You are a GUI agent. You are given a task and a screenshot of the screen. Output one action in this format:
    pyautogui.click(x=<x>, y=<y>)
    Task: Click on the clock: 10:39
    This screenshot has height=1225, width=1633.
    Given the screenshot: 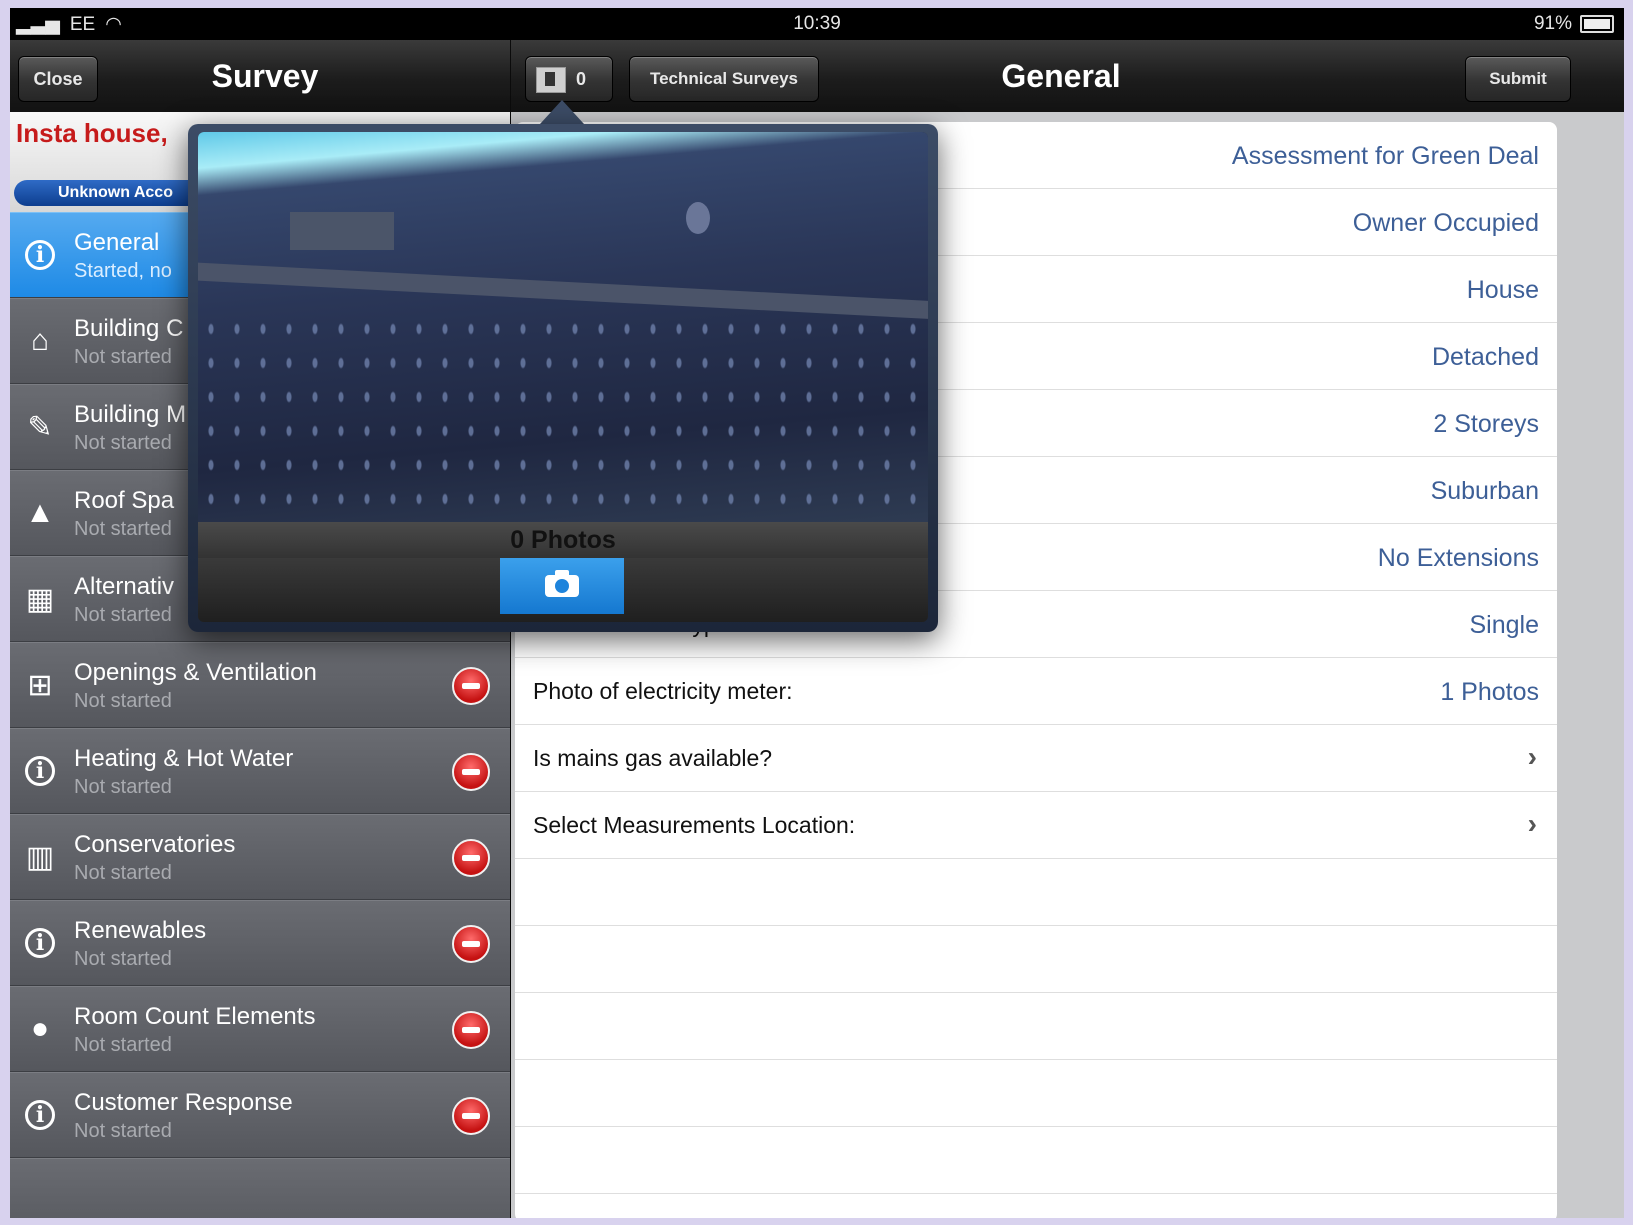 What is the action you would take?
    pyautogui.click(x=817, y=23)
    